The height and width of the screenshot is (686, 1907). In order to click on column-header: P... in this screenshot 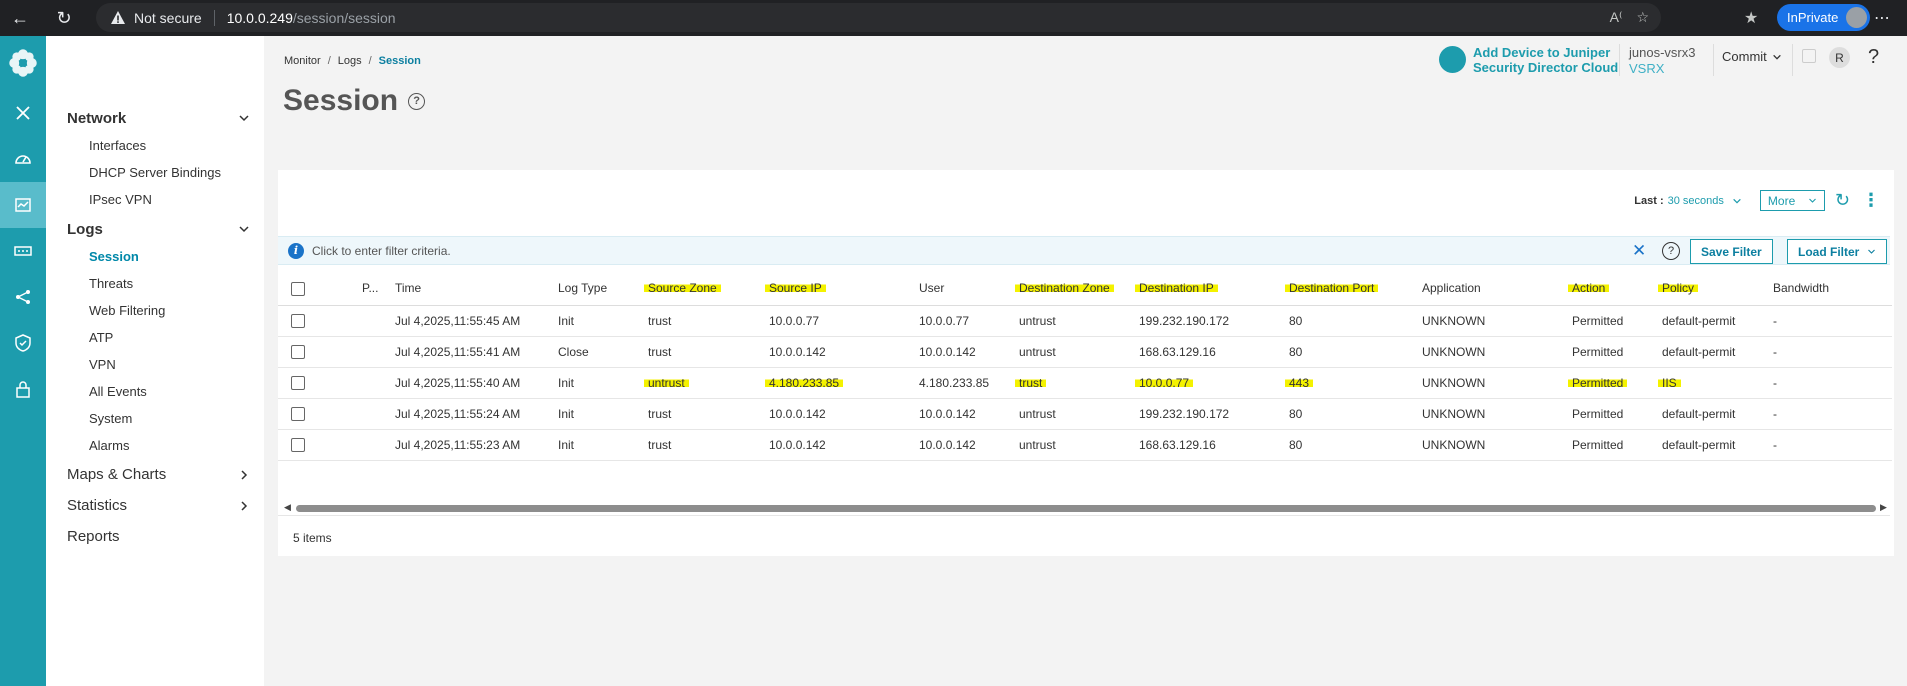, I will do `click(378, 289)`.